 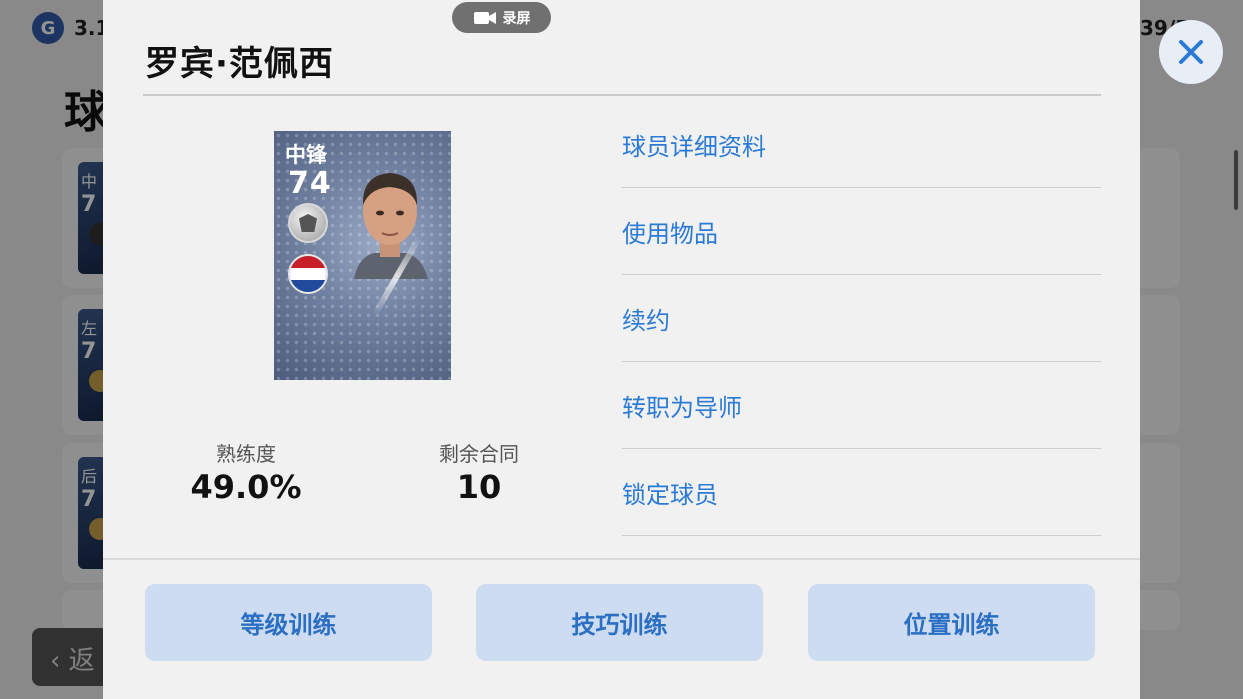 What do you see at coordinates (246, 454) in the screenshot?
I see `proficiency-label: 熟练度` at bounding box center [246, 454].